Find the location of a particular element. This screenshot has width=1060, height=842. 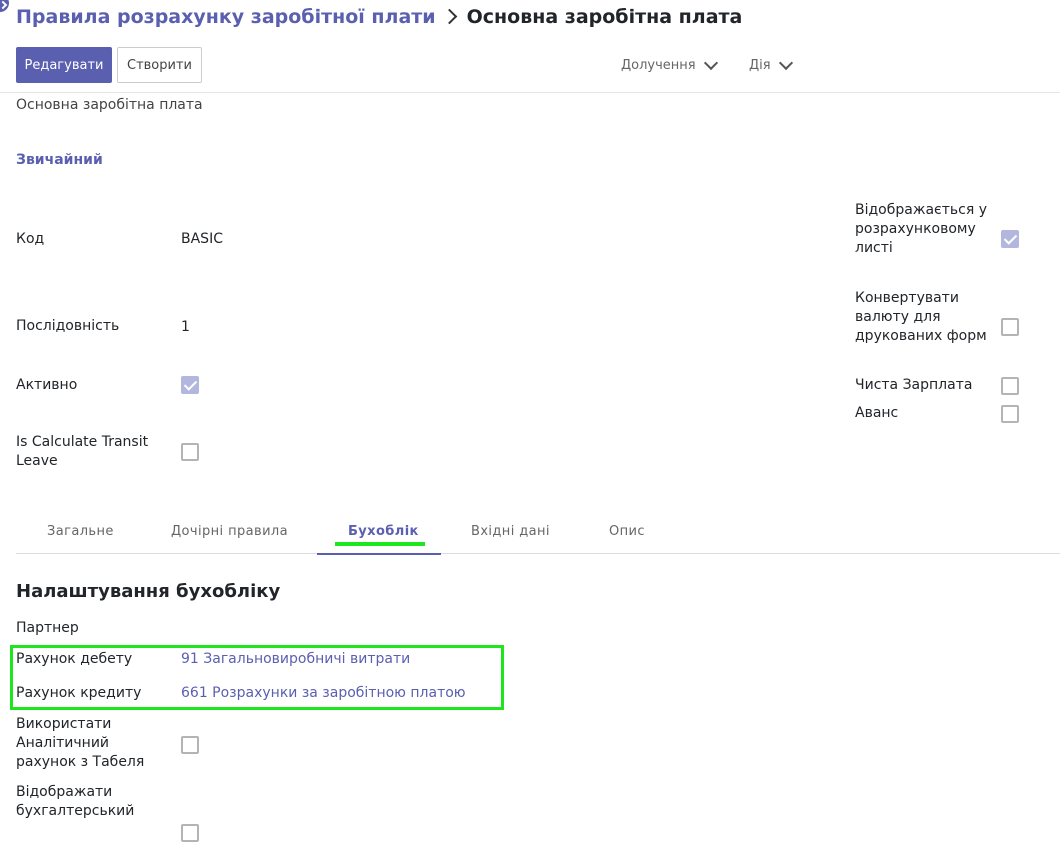

active-checkbox is located at coordinates (190, 385).